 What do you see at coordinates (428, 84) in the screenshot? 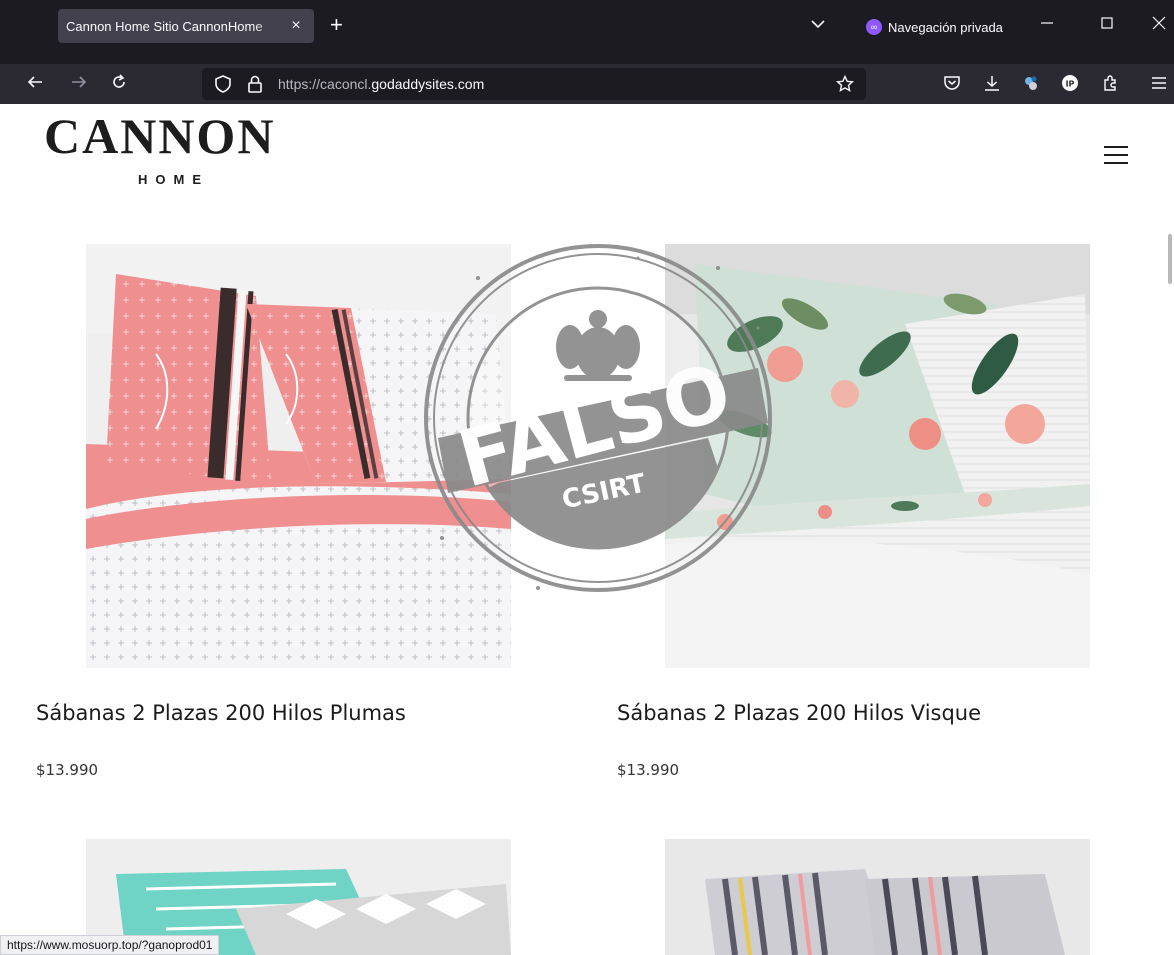
I see `url-domain: godaddysites.com` at bounding box center [428, 84].